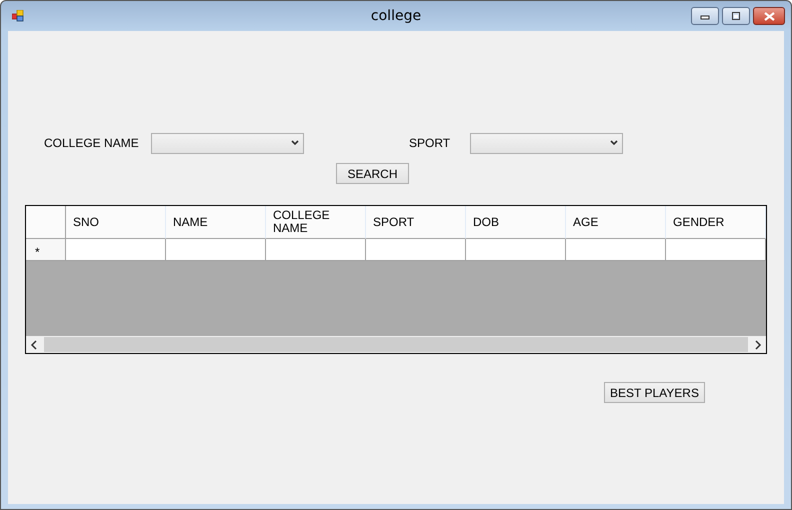 This screenshot has width=792, height=510. I want to click on horizontal-scrollbar, so click(396, 344).